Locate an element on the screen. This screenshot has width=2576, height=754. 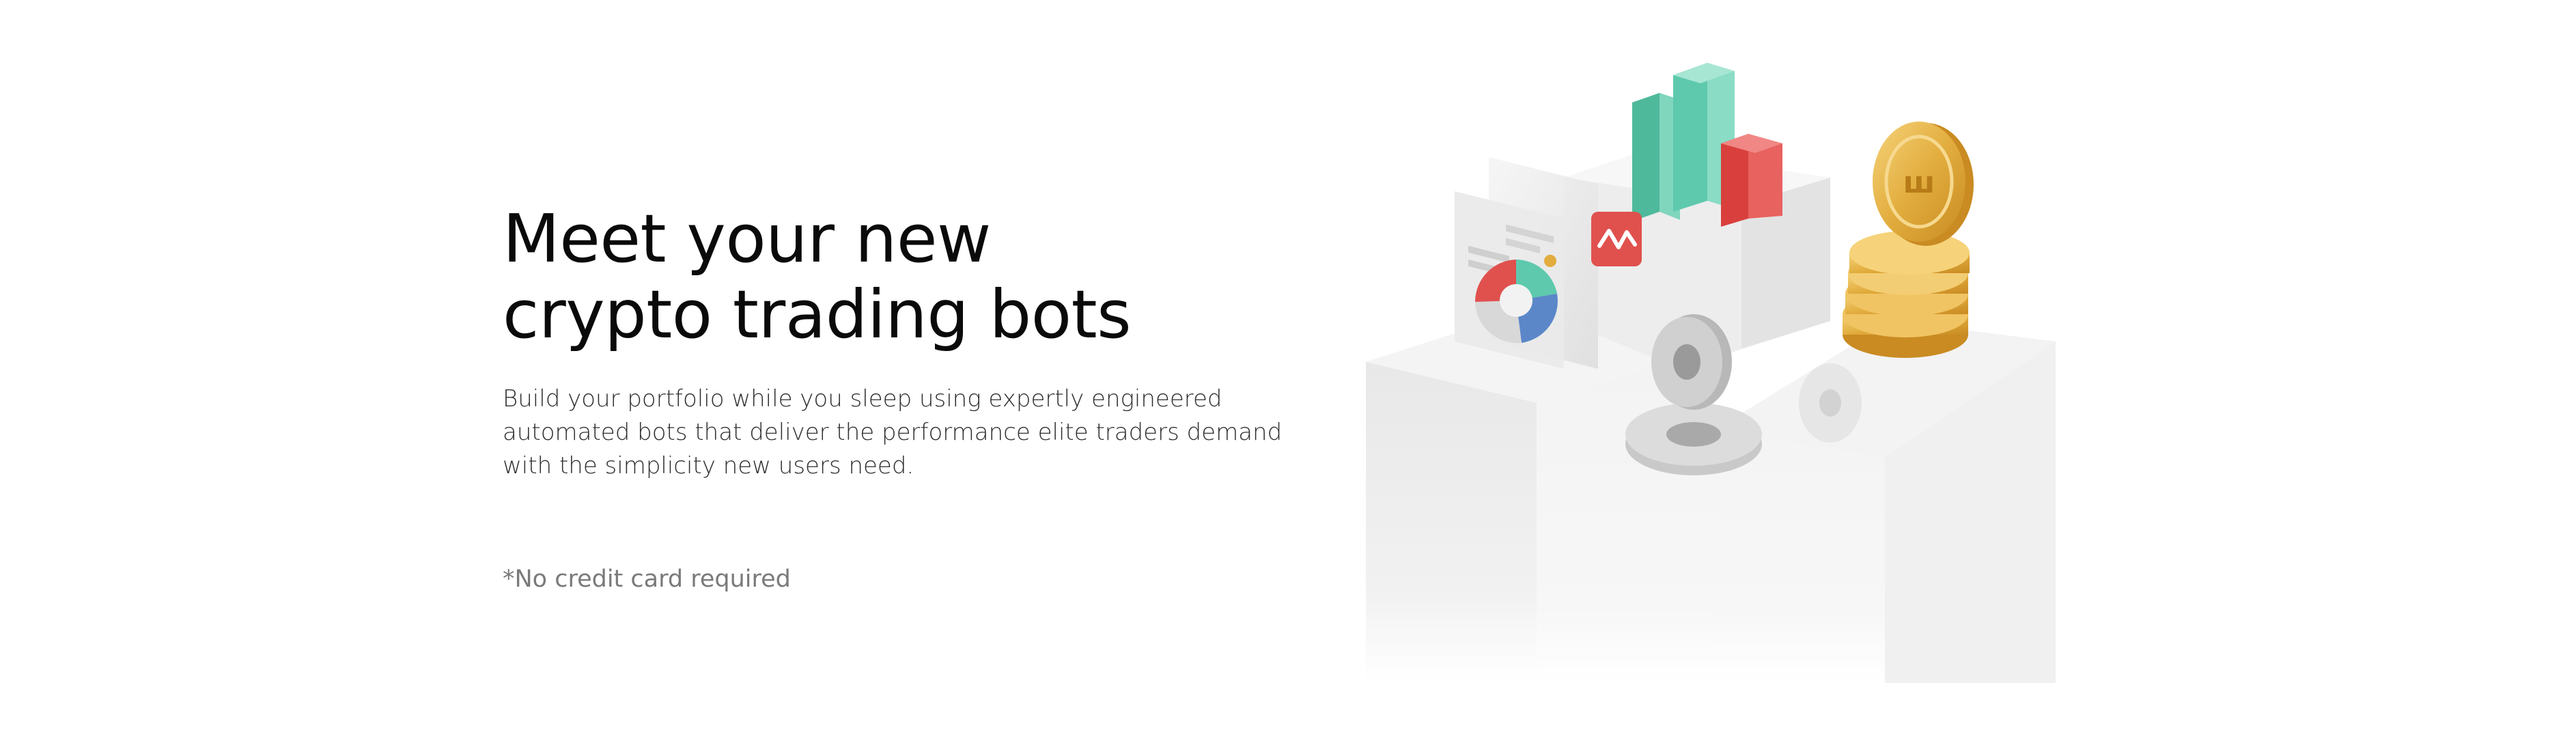
pedestal-right is located at coordinates (1885, 502).